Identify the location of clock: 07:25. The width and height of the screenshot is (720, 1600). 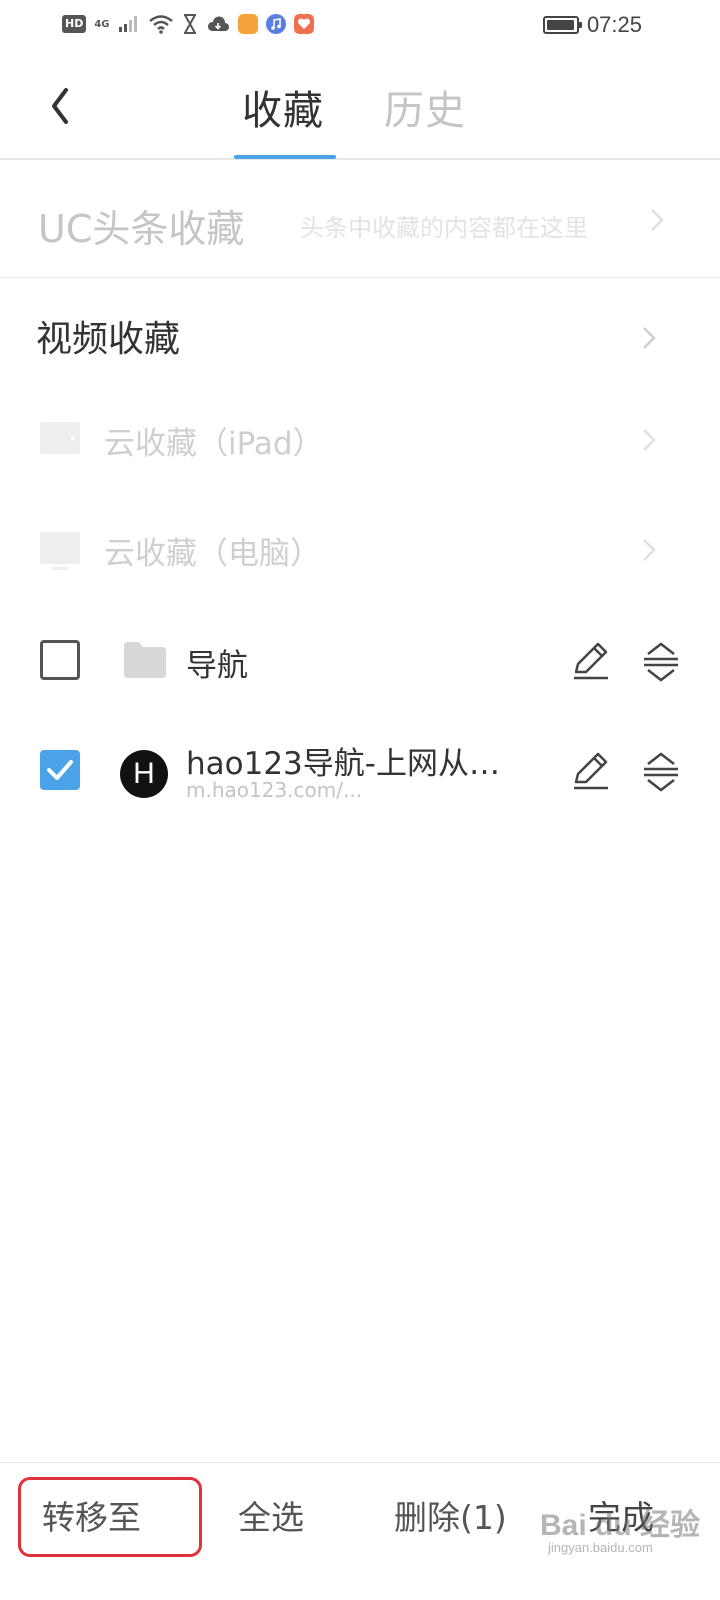
(614, 24).